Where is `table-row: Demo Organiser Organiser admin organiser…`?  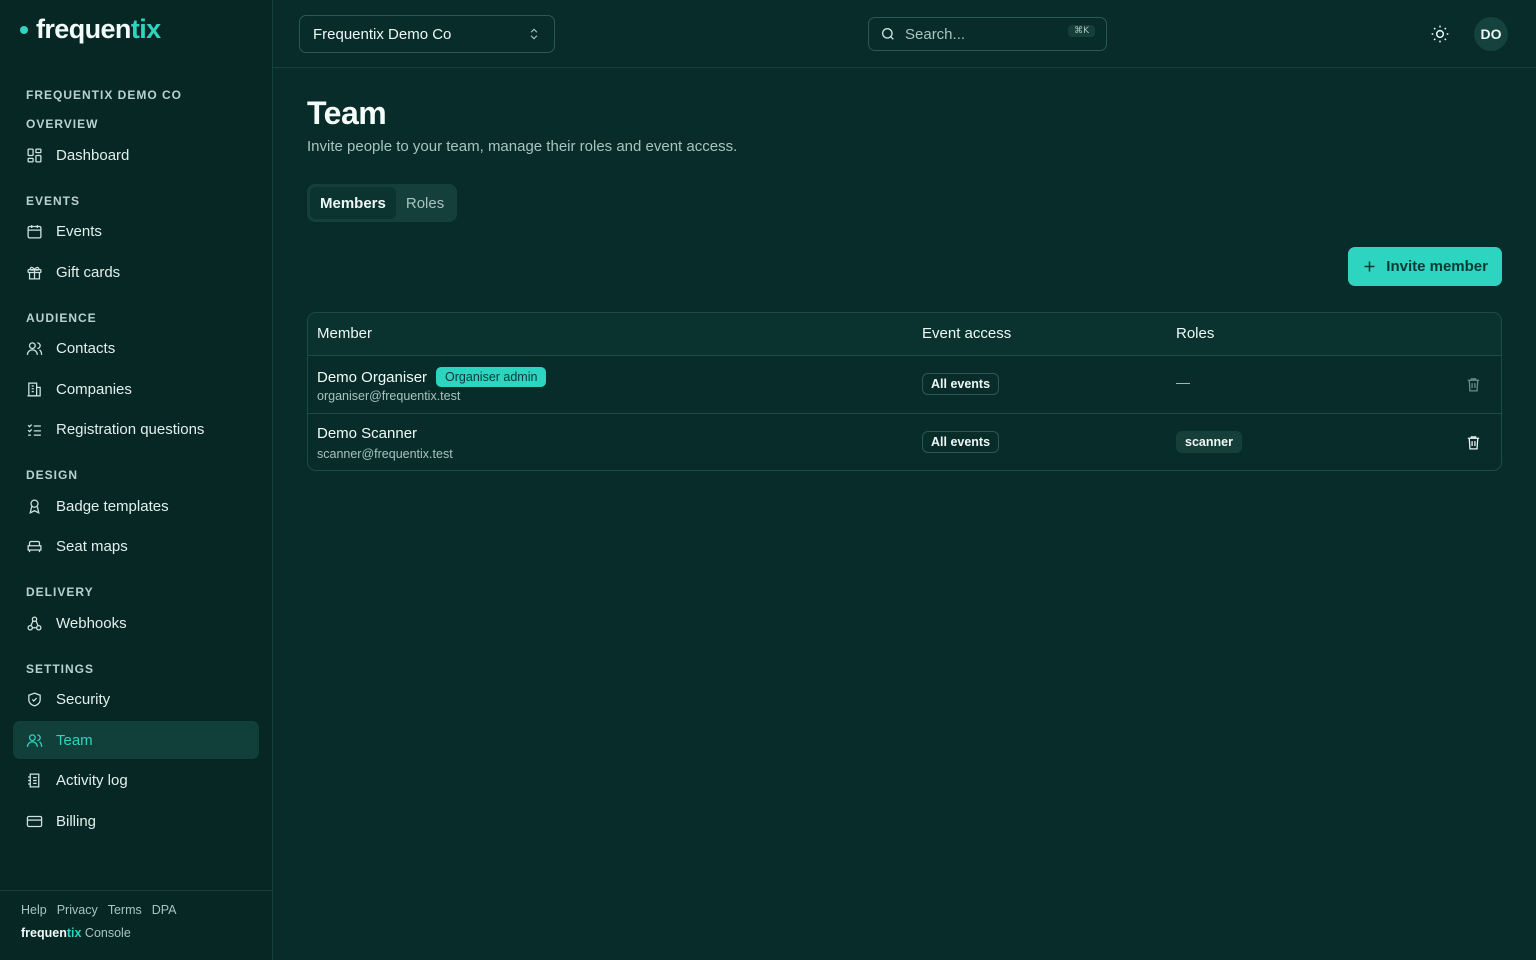
table-row: Demo Organiser Organiser admin organiser… is located at coordinates (904, 385).